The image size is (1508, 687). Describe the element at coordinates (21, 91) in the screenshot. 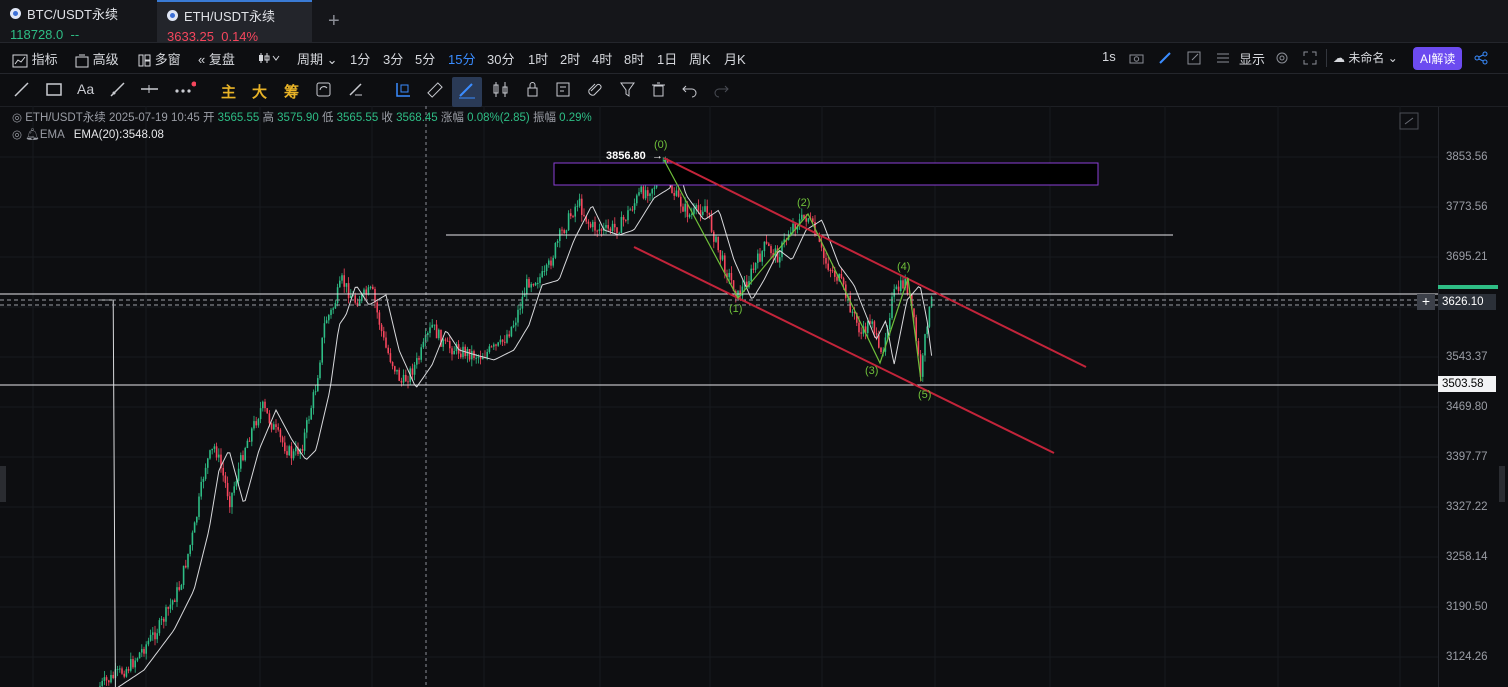

I see `line-tool-icon` at that location.